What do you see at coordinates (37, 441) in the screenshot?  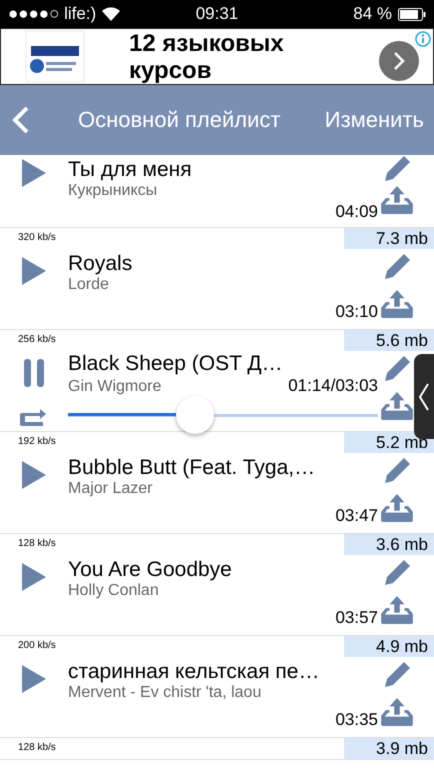 I see `bitrate-label: 192 kb/s` at bounding box center [37, 441].